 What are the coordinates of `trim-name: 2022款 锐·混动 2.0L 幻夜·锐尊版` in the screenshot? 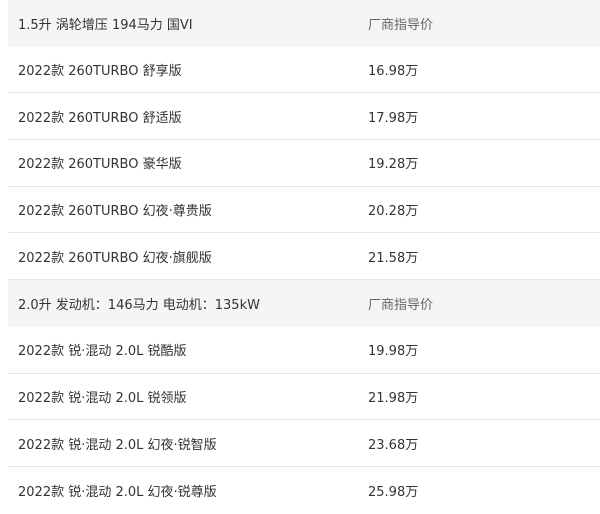 It's located at (117, 490).